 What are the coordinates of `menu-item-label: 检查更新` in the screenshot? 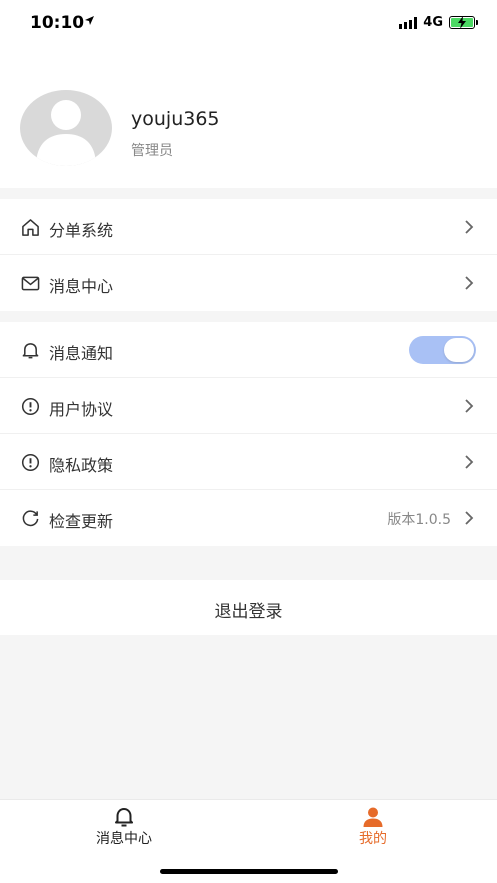 It's located at (81, 521).